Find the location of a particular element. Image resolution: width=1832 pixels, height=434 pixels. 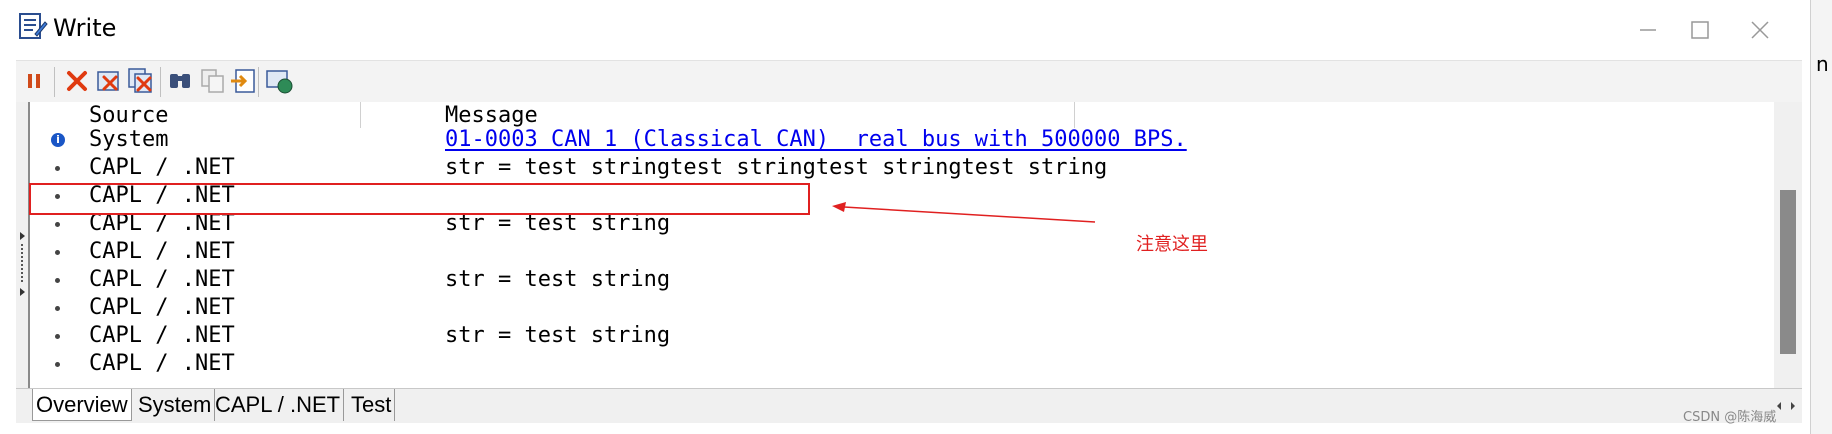

left-gutter is located at coordinates (23, 245).